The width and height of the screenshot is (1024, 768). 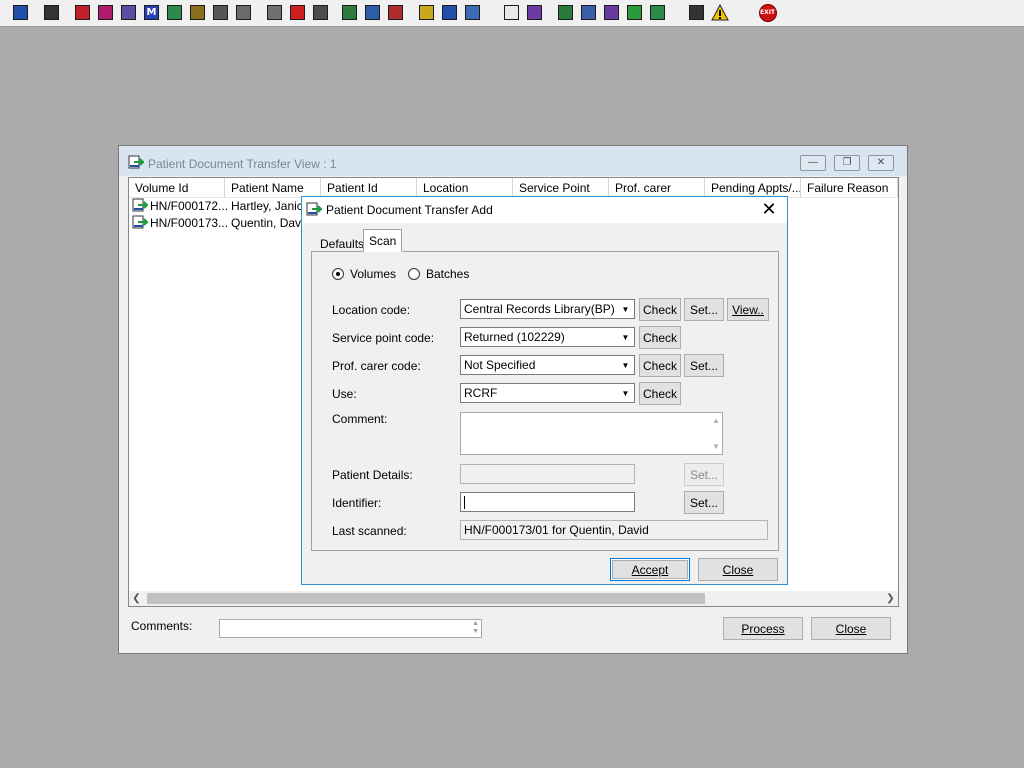 I want to click on check-button-label: Check, so click(x=659, y=337).